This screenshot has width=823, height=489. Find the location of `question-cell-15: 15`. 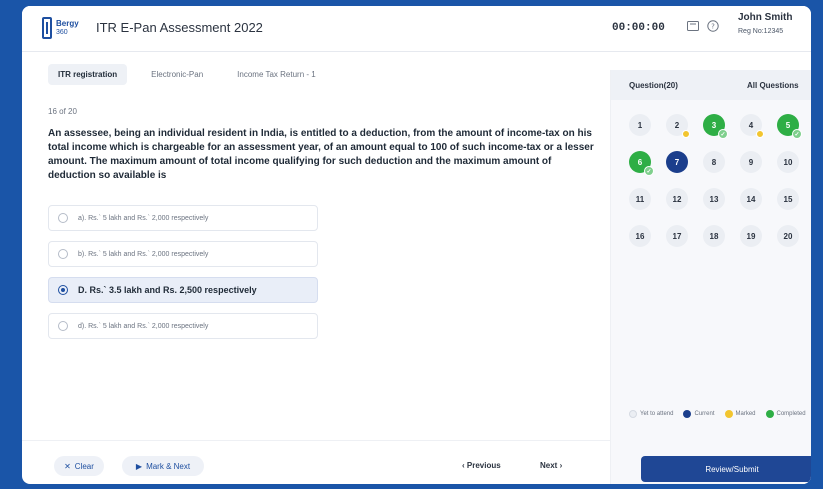

question-cell-15: 15 is located at coordinates (788, 199).